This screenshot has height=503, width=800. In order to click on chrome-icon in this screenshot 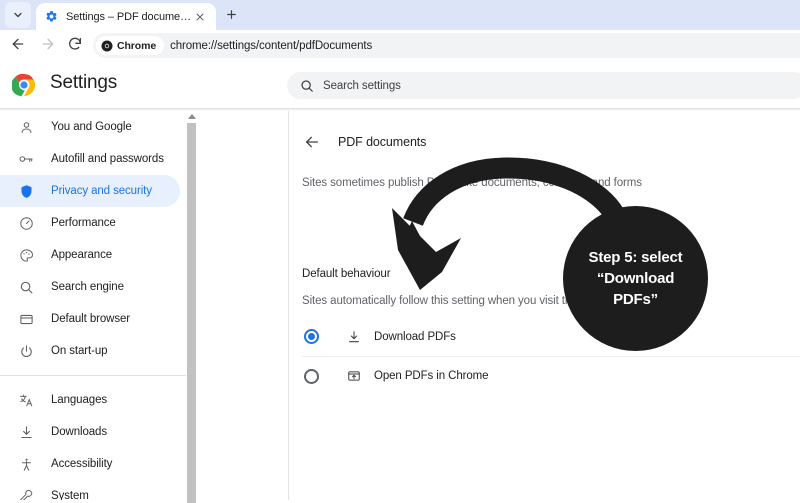, I will do `click(106, 45)`.